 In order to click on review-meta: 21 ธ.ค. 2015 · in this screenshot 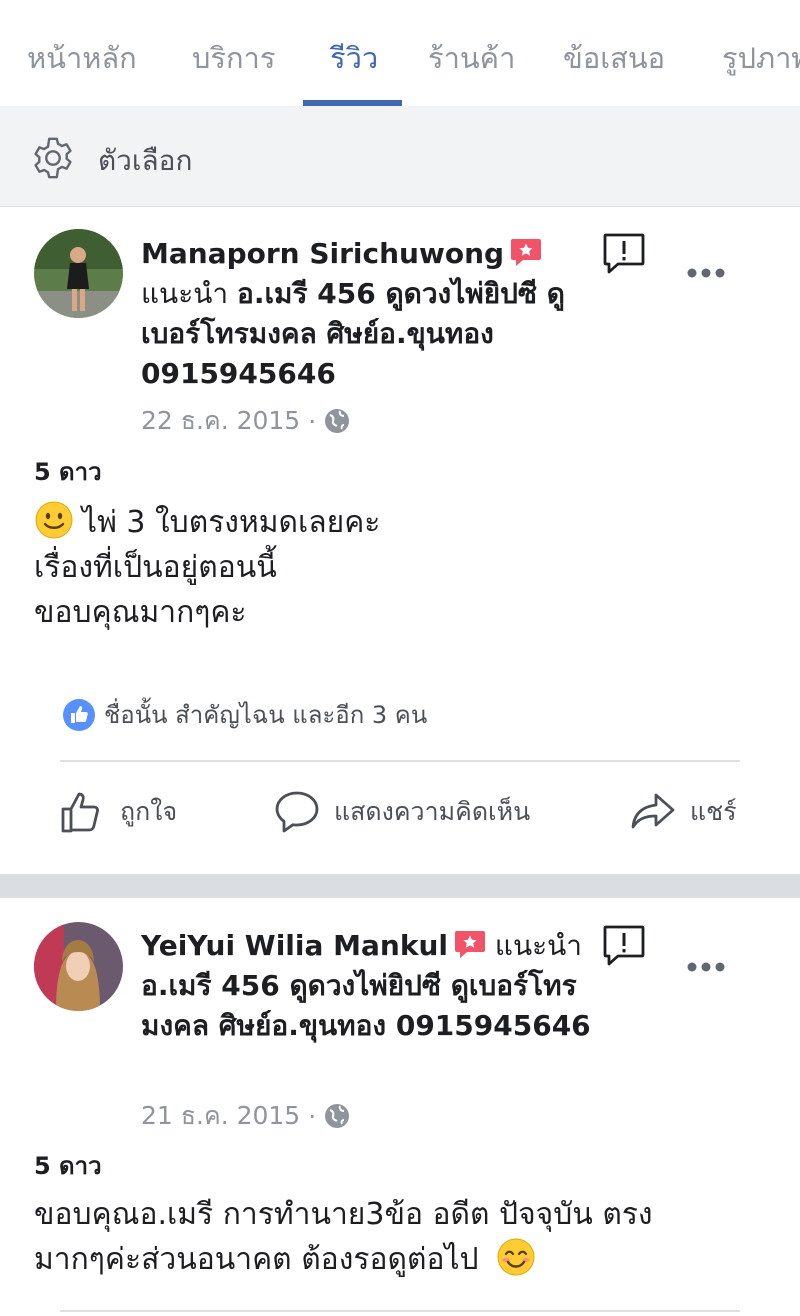, I will do `click(245, 1116)`.